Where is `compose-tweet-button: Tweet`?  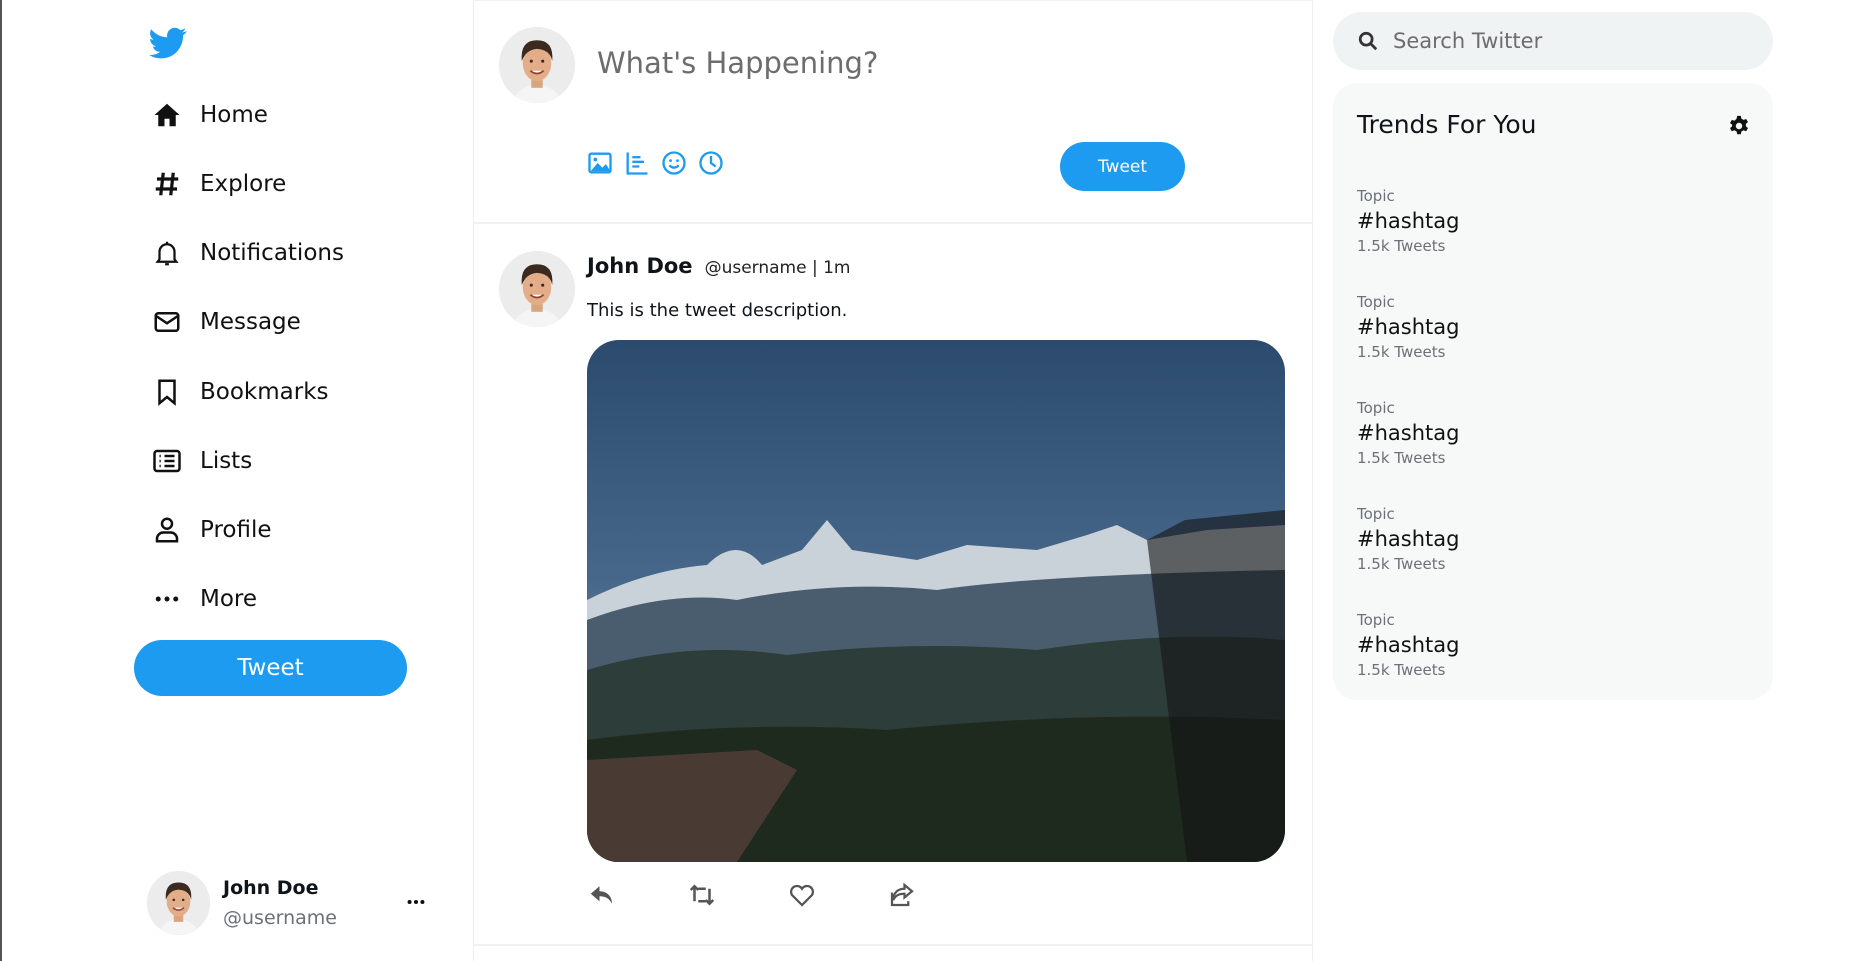 compose-tweet-button: Tweet is located at coordinates (1122, 166).